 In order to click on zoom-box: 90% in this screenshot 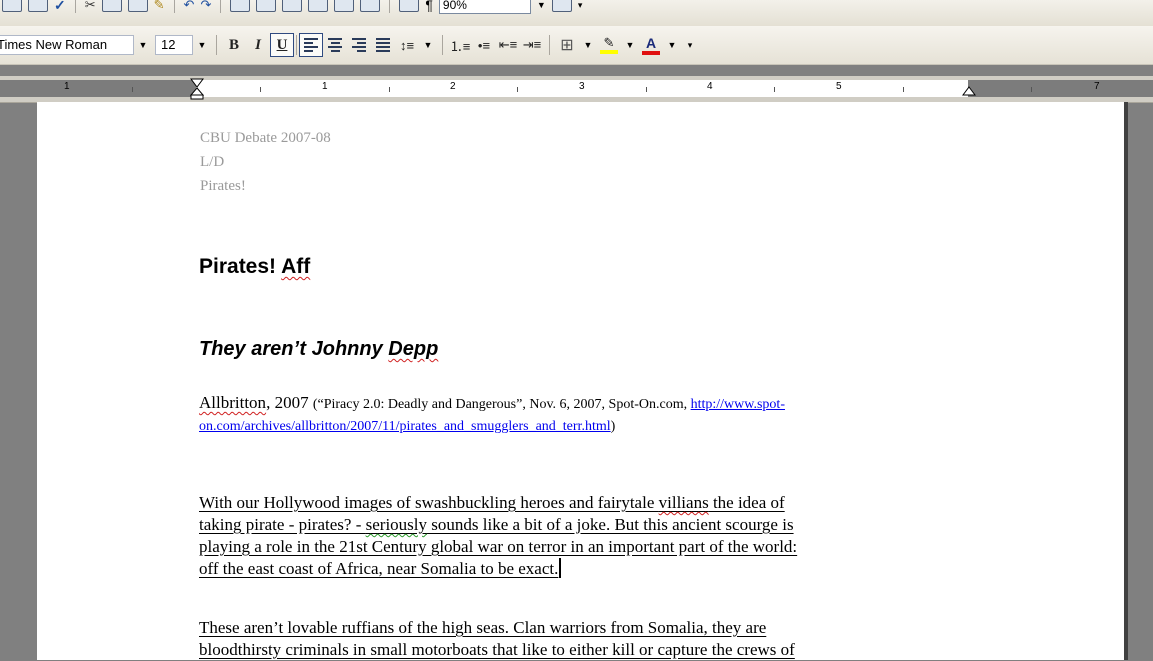, I will do `click(484, 7)`.